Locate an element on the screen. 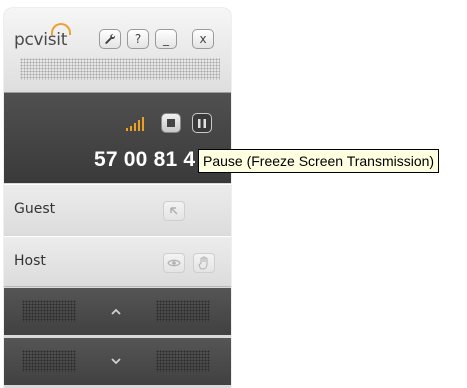 The height and width of the screenshot is (388, 467). chevron-up-icon is located at coordinates (116, 311).